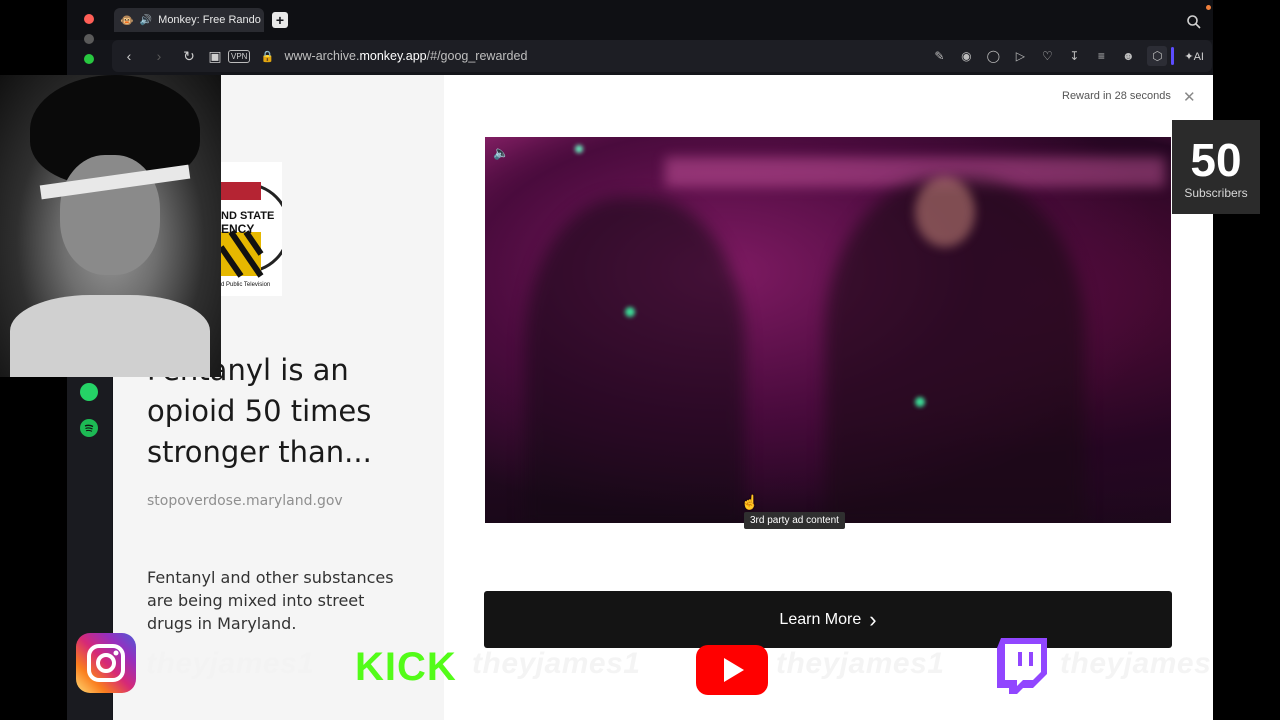 This screenshot has width=1280, height=720. What do you see at coordinates (238, 229) in the screenshot?
I see `logo-text-2: ENCY` at bounding box center [238, 229].